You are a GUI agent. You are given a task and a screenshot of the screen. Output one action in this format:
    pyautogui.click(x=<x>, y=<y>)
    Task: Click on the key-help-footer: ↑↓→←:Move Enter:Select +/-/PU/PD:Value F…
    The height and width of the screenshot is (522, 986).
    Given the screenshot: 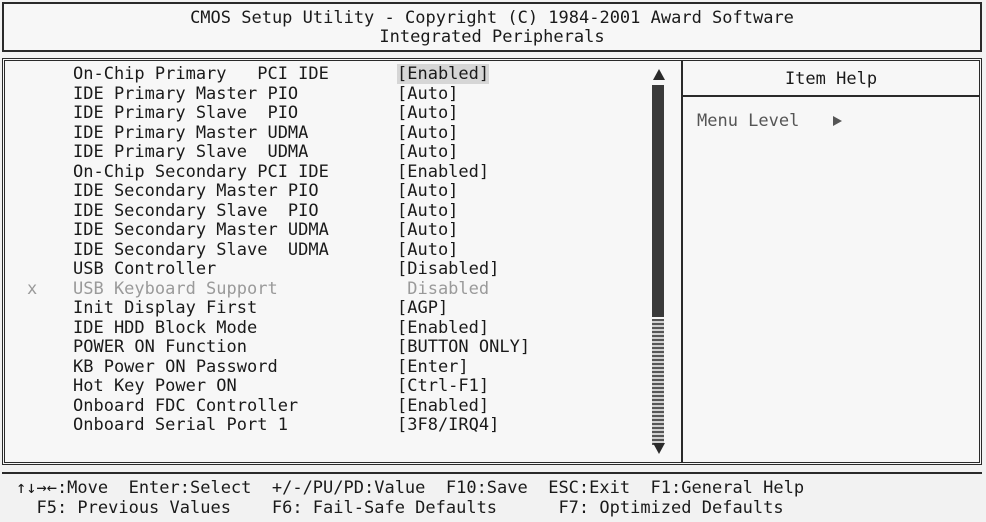 What is the action you would take?
    pyautogui.click(x=492, y=496)
    